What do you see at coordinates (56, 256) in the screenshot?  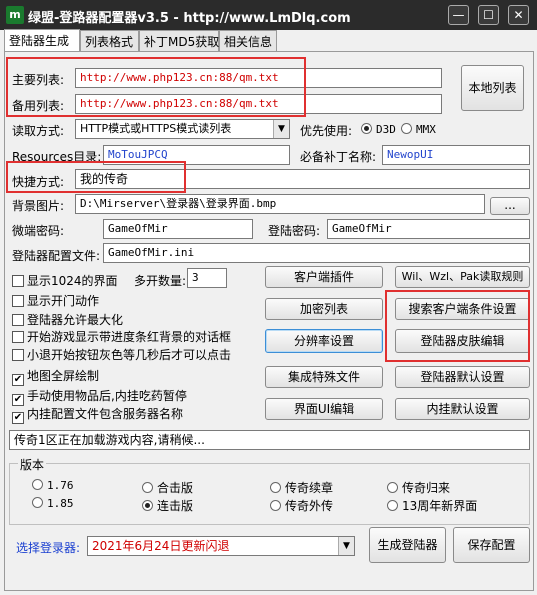 I see `config-file-label: 登陆器配置文件:` at bounding box center [56, 256].